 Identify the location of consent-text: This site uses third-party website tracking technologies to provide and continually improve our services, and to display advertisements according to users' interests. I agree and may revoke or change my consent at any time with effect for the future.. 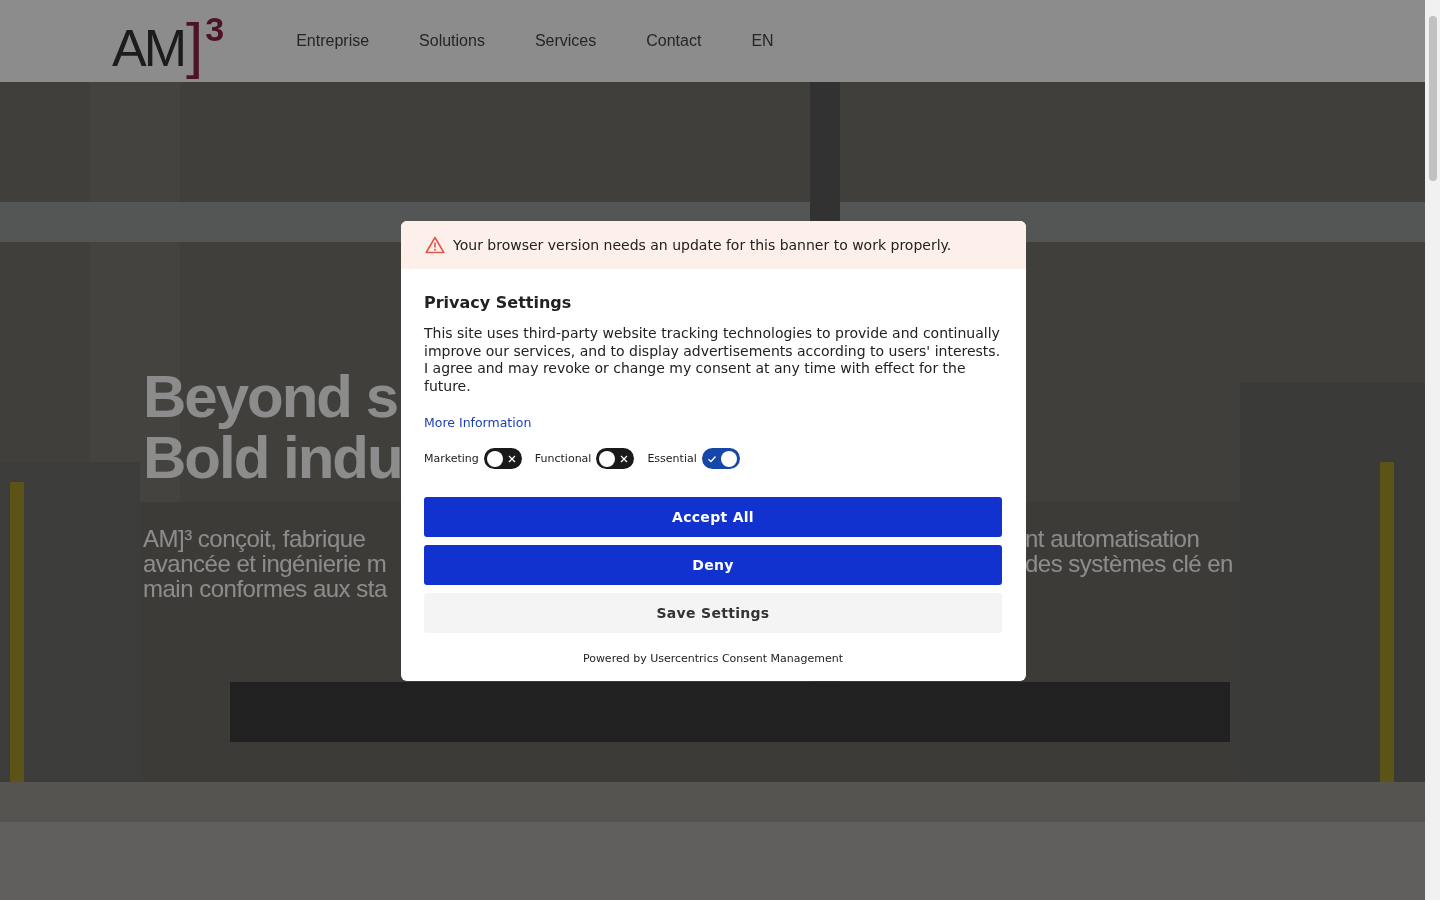
(713, 360).